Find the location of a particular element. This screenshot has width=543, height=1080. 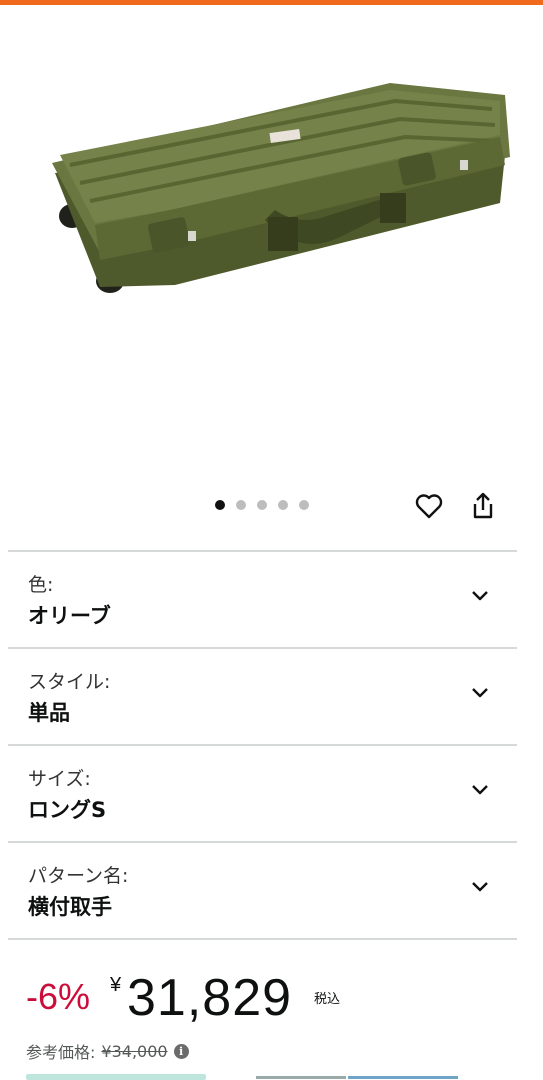

option-label: 色: is located at coordinates (41, 585).